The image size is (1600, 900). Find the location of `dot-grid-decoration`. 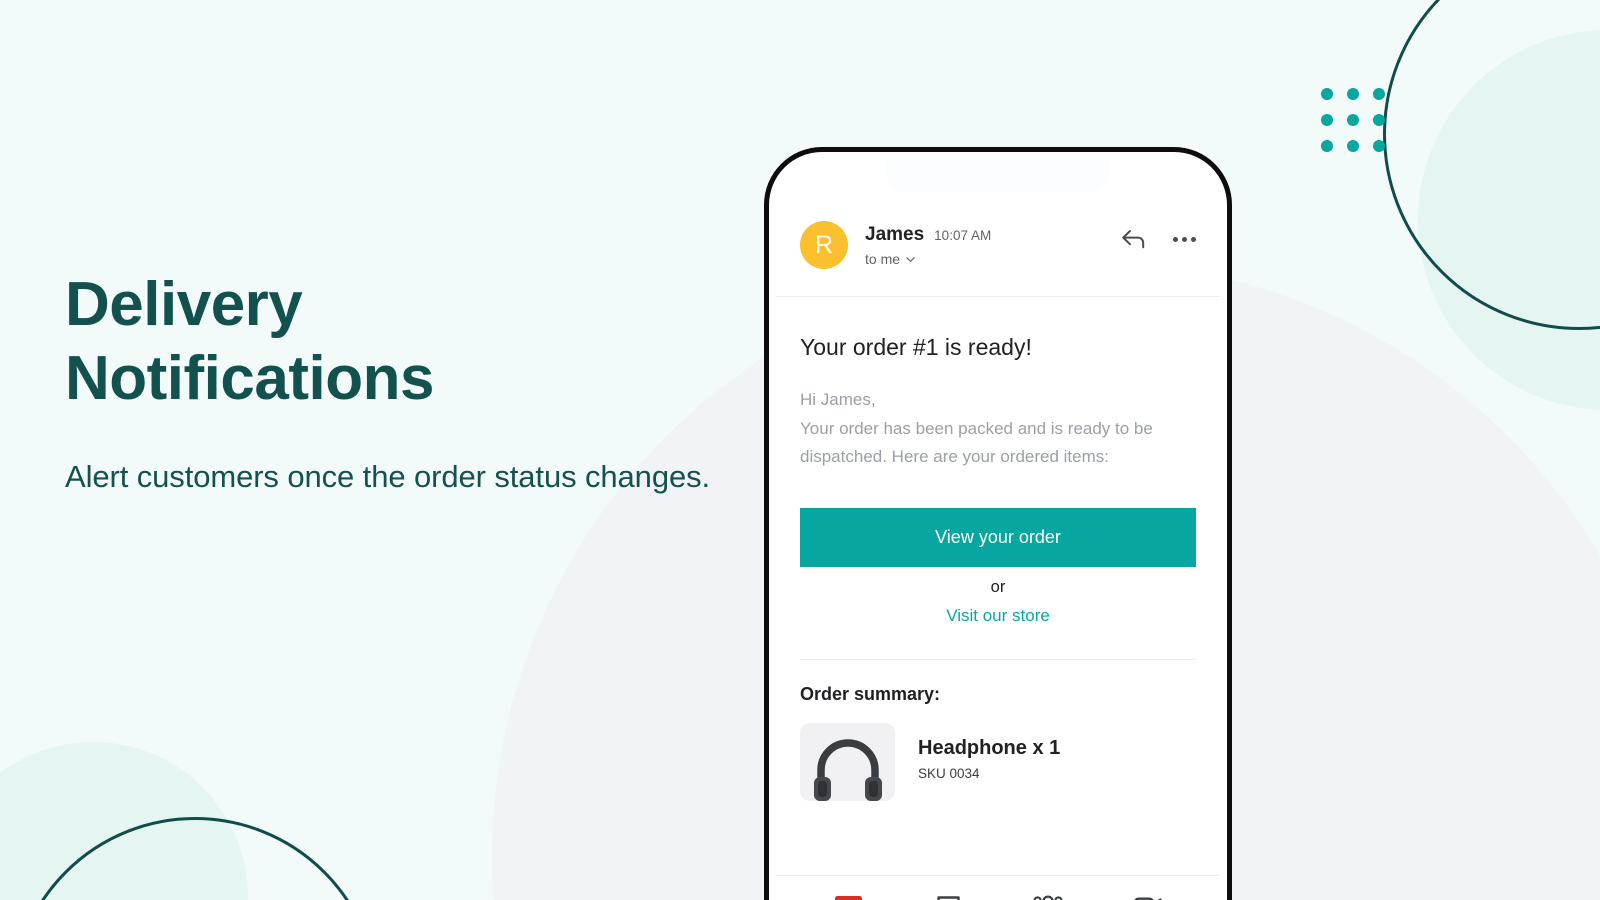

dot-grid-decoration is located at coordinates (1353, 120).